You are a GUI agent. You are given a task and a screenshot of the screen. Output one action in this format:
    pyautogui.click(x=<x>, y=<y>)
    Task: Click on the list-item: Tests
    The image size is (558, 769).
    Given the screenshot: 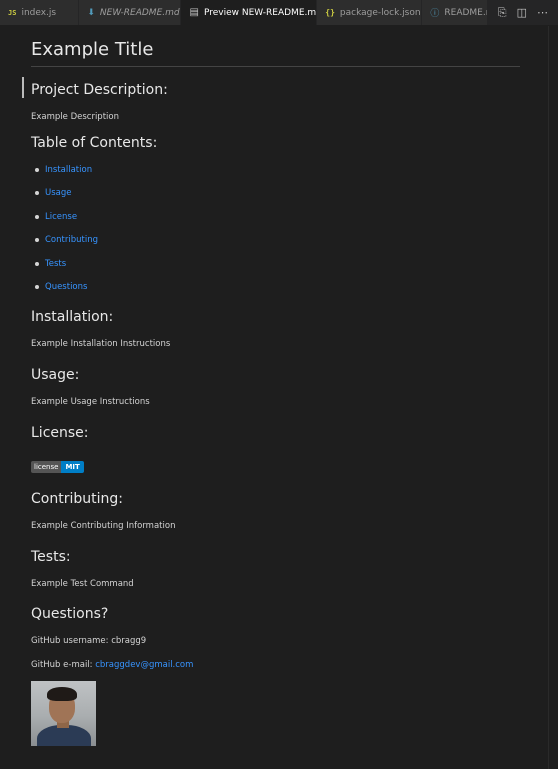 What is the action you would take?
    pyautogui.click(x=277, y=264)
    